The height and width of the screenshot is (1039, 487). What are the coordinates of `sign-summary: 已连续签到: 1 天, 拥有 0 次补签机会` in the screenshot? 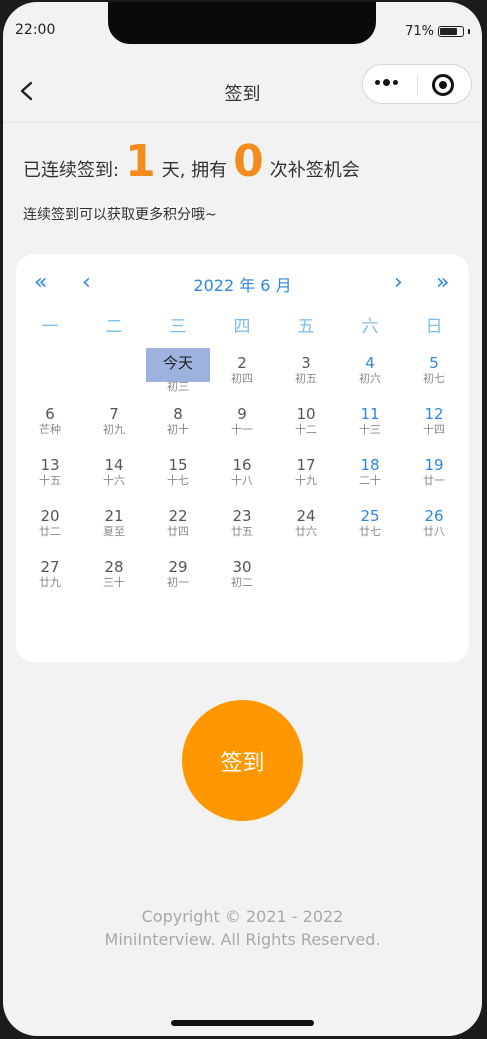 It's located at (191, 162).